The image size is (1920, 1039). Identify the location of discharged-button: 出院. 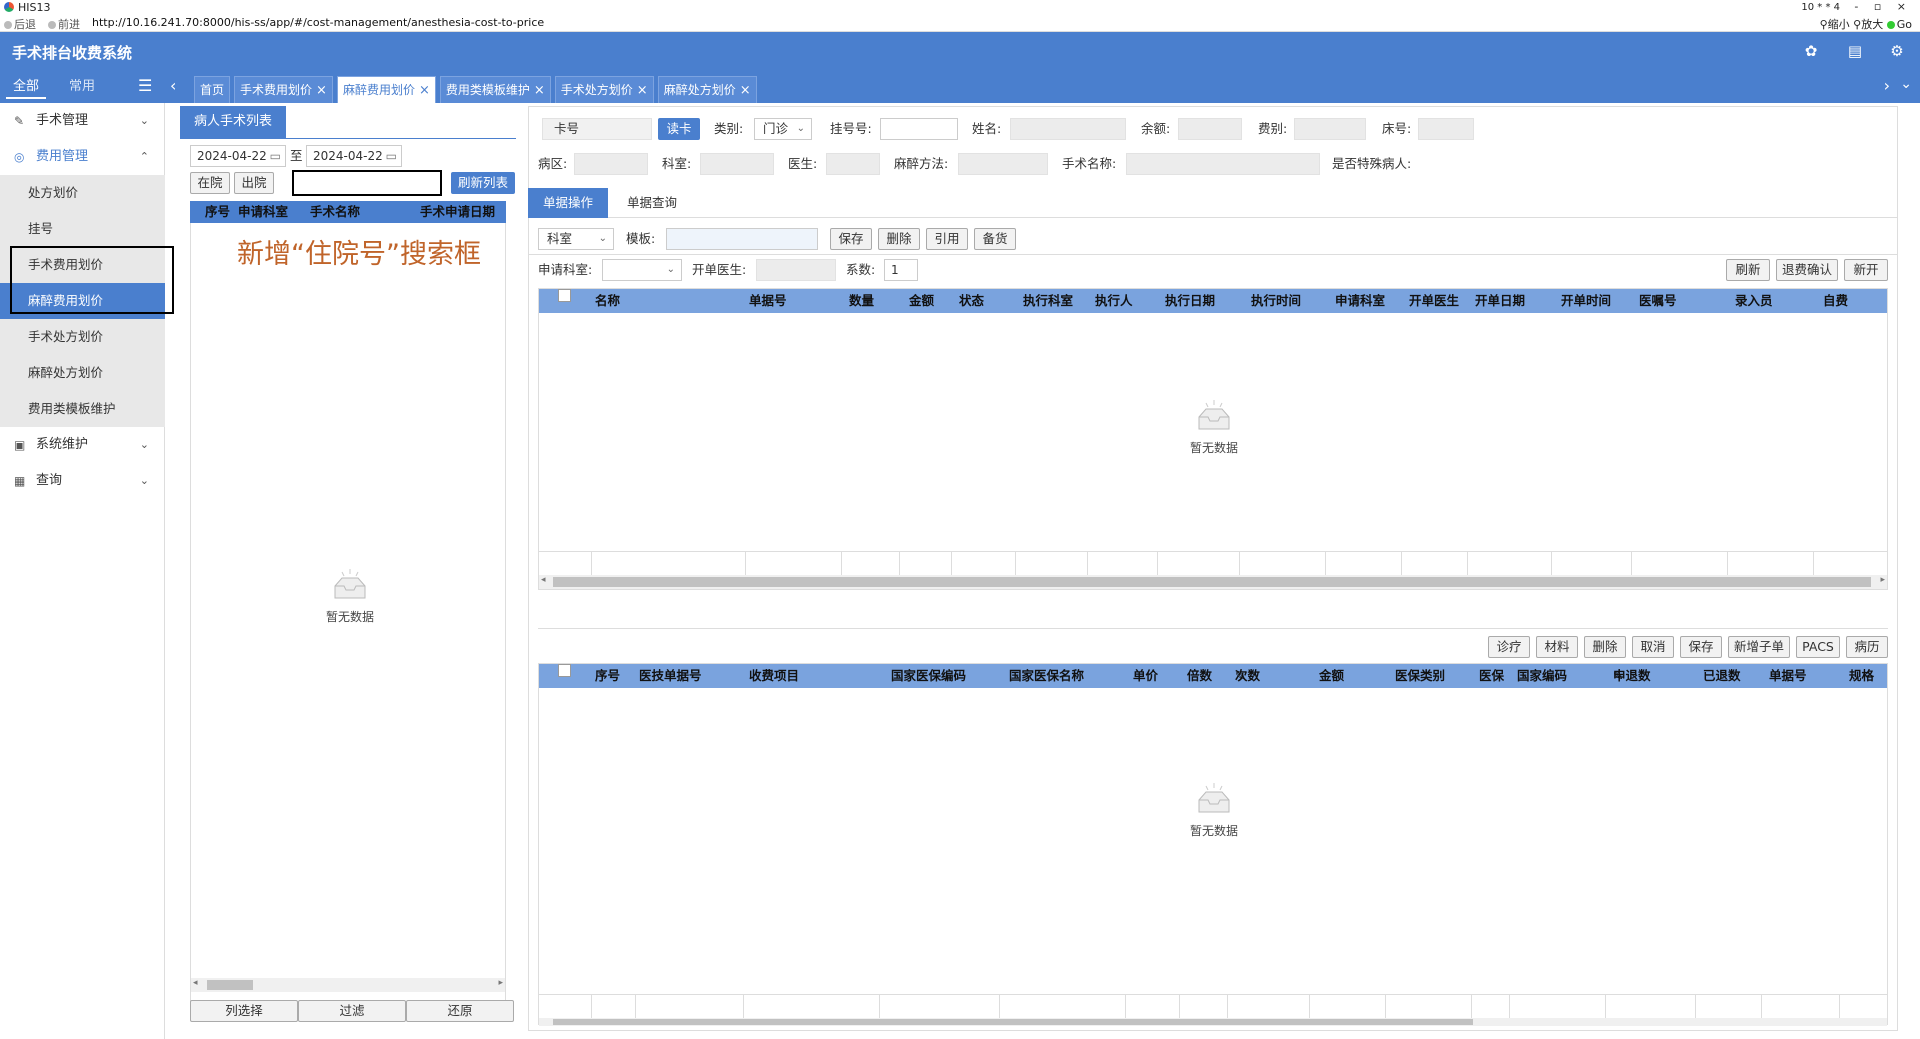
(254, 183).